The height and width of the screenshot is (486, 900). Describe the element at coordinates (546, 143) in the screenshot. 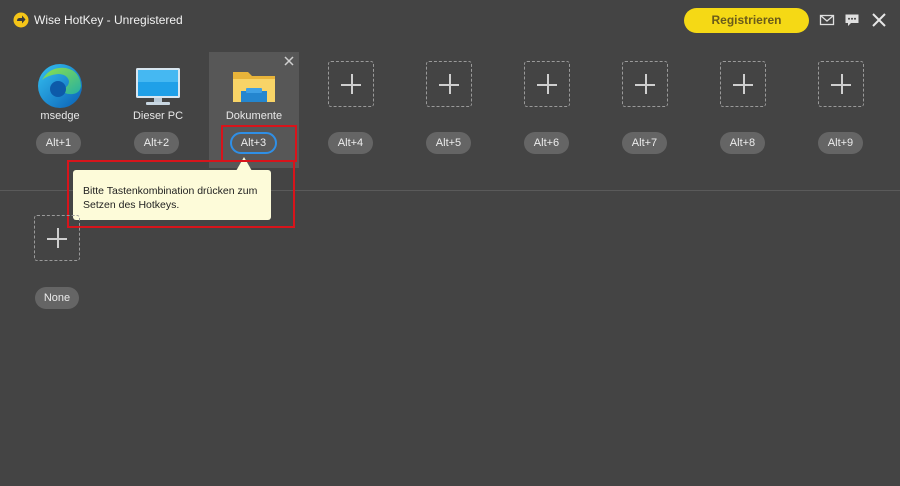

I see `hotkey-pill: Alt+6` at that location.